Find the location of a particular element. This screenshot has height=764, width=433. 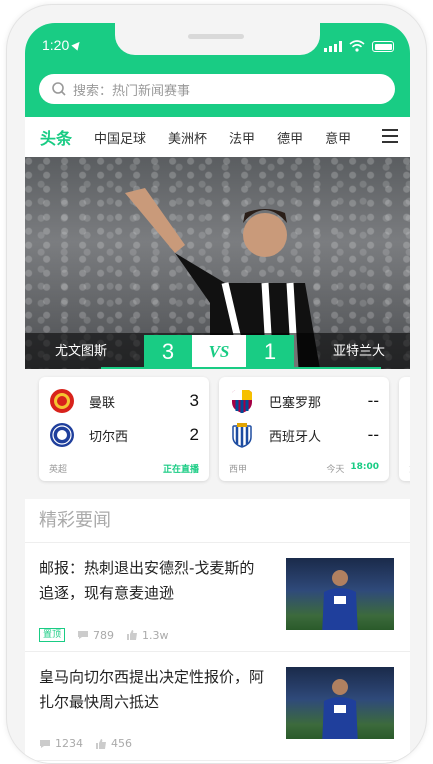

phone-notch is located at coordinates (217, 39).